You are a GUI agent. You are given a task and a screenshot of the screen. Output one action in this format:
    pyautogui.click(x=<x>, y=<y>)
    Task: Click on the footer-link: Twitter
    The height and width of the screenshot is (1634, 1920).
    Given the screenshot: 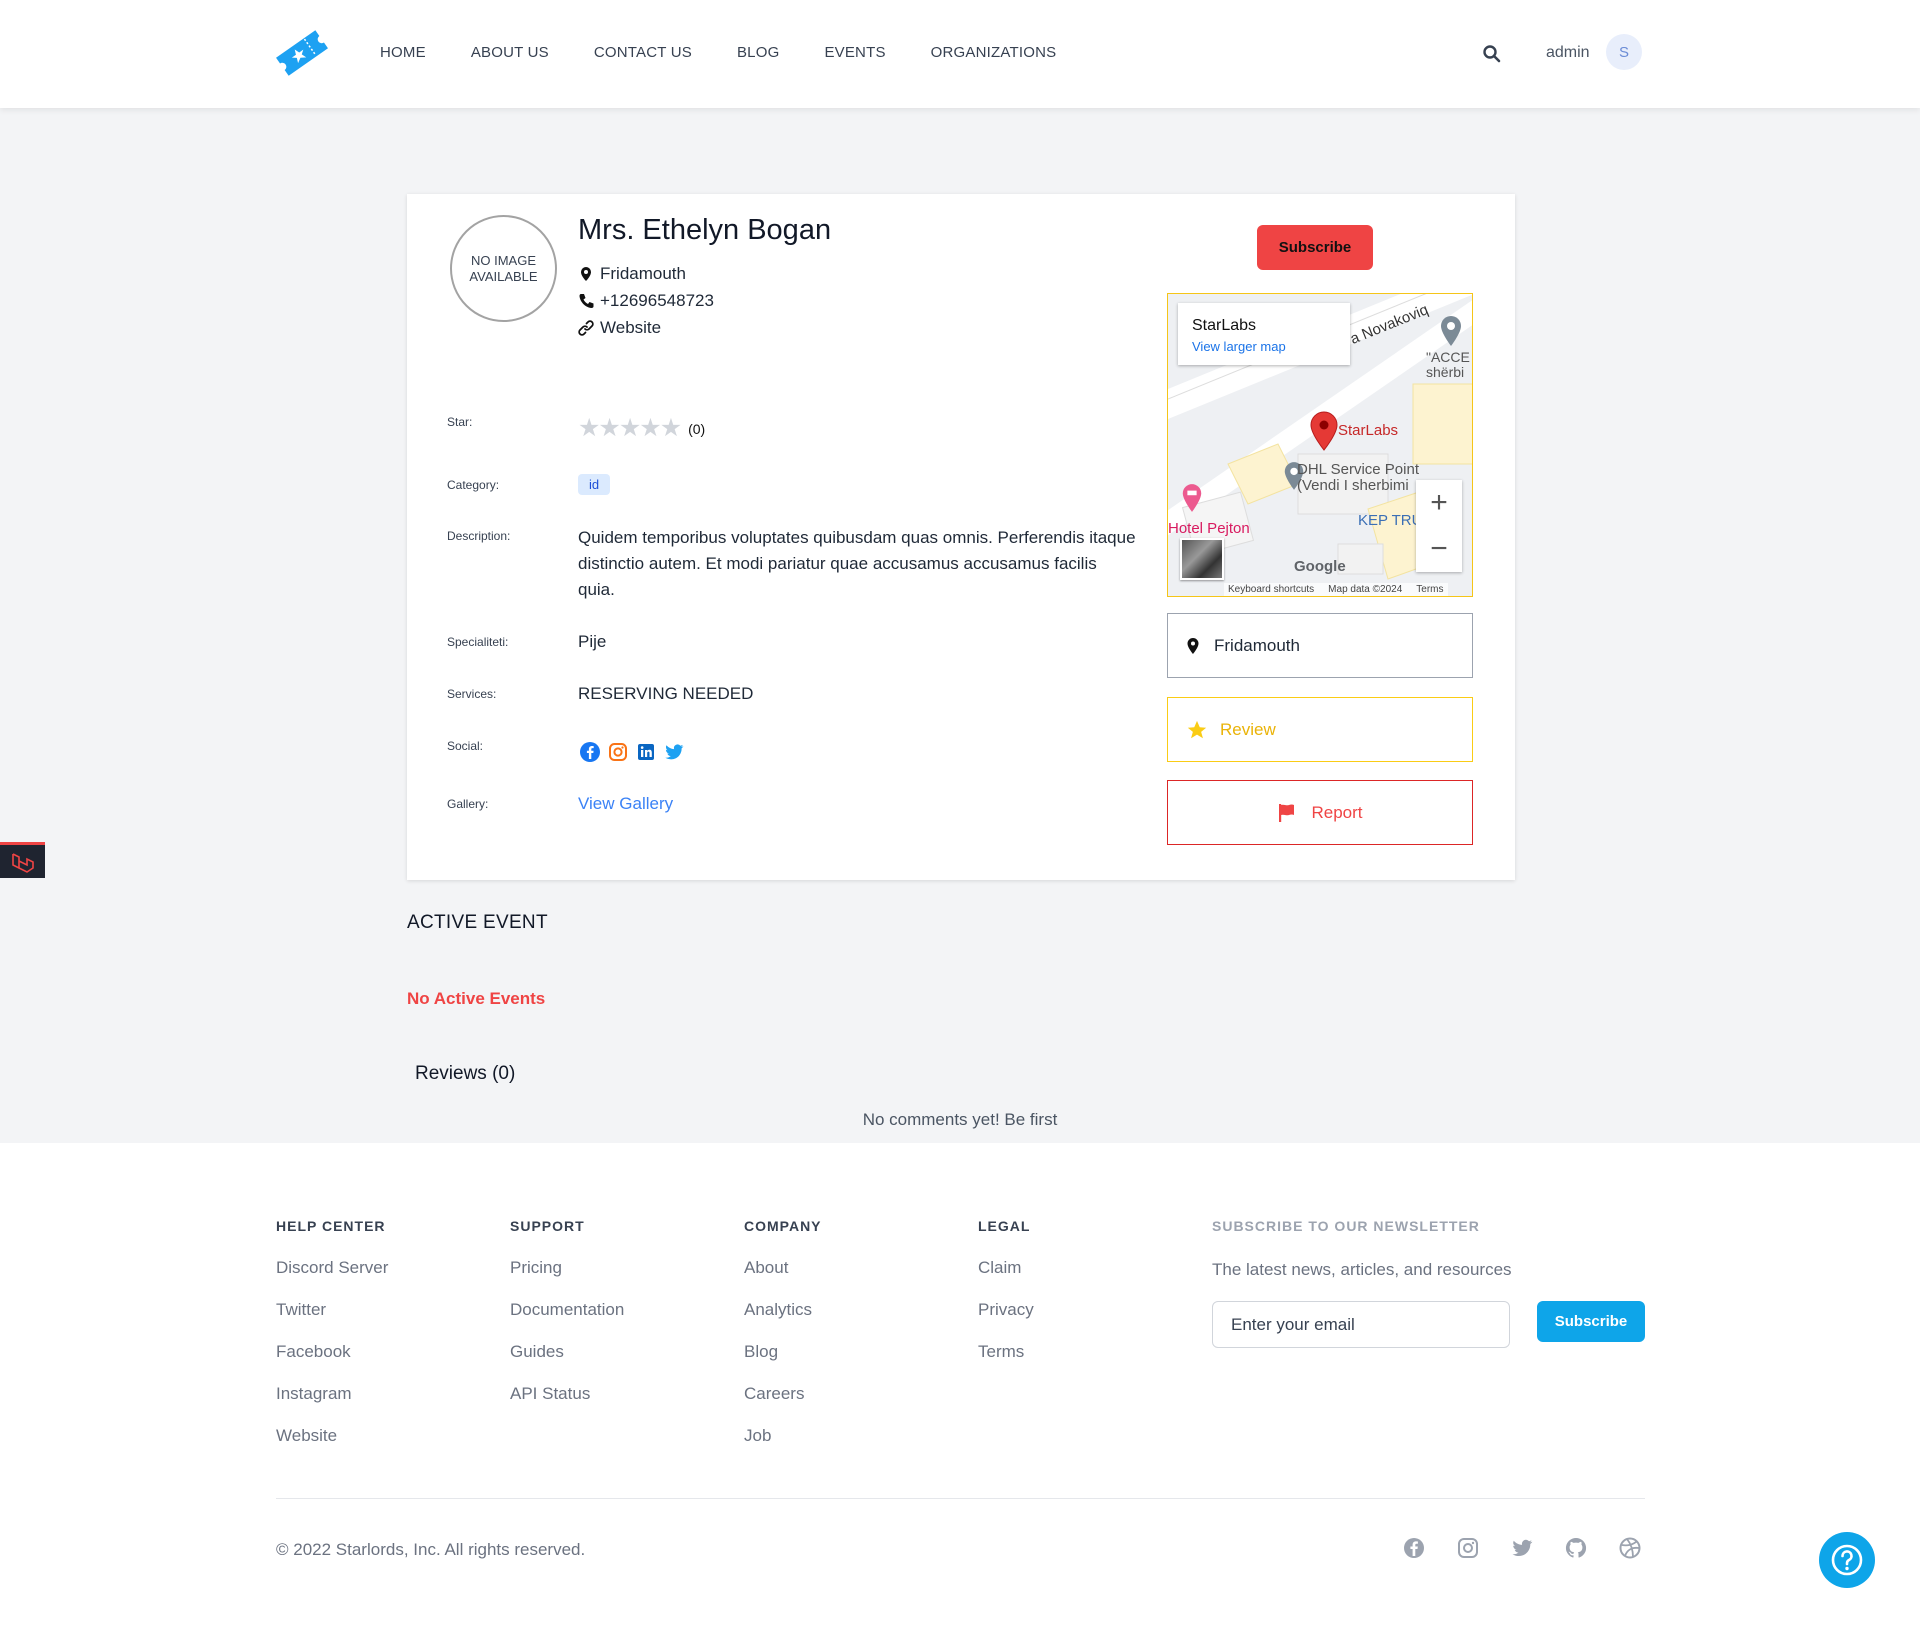 What is the action you would take?
    pyautogui.click(x=332, y=1310)
    